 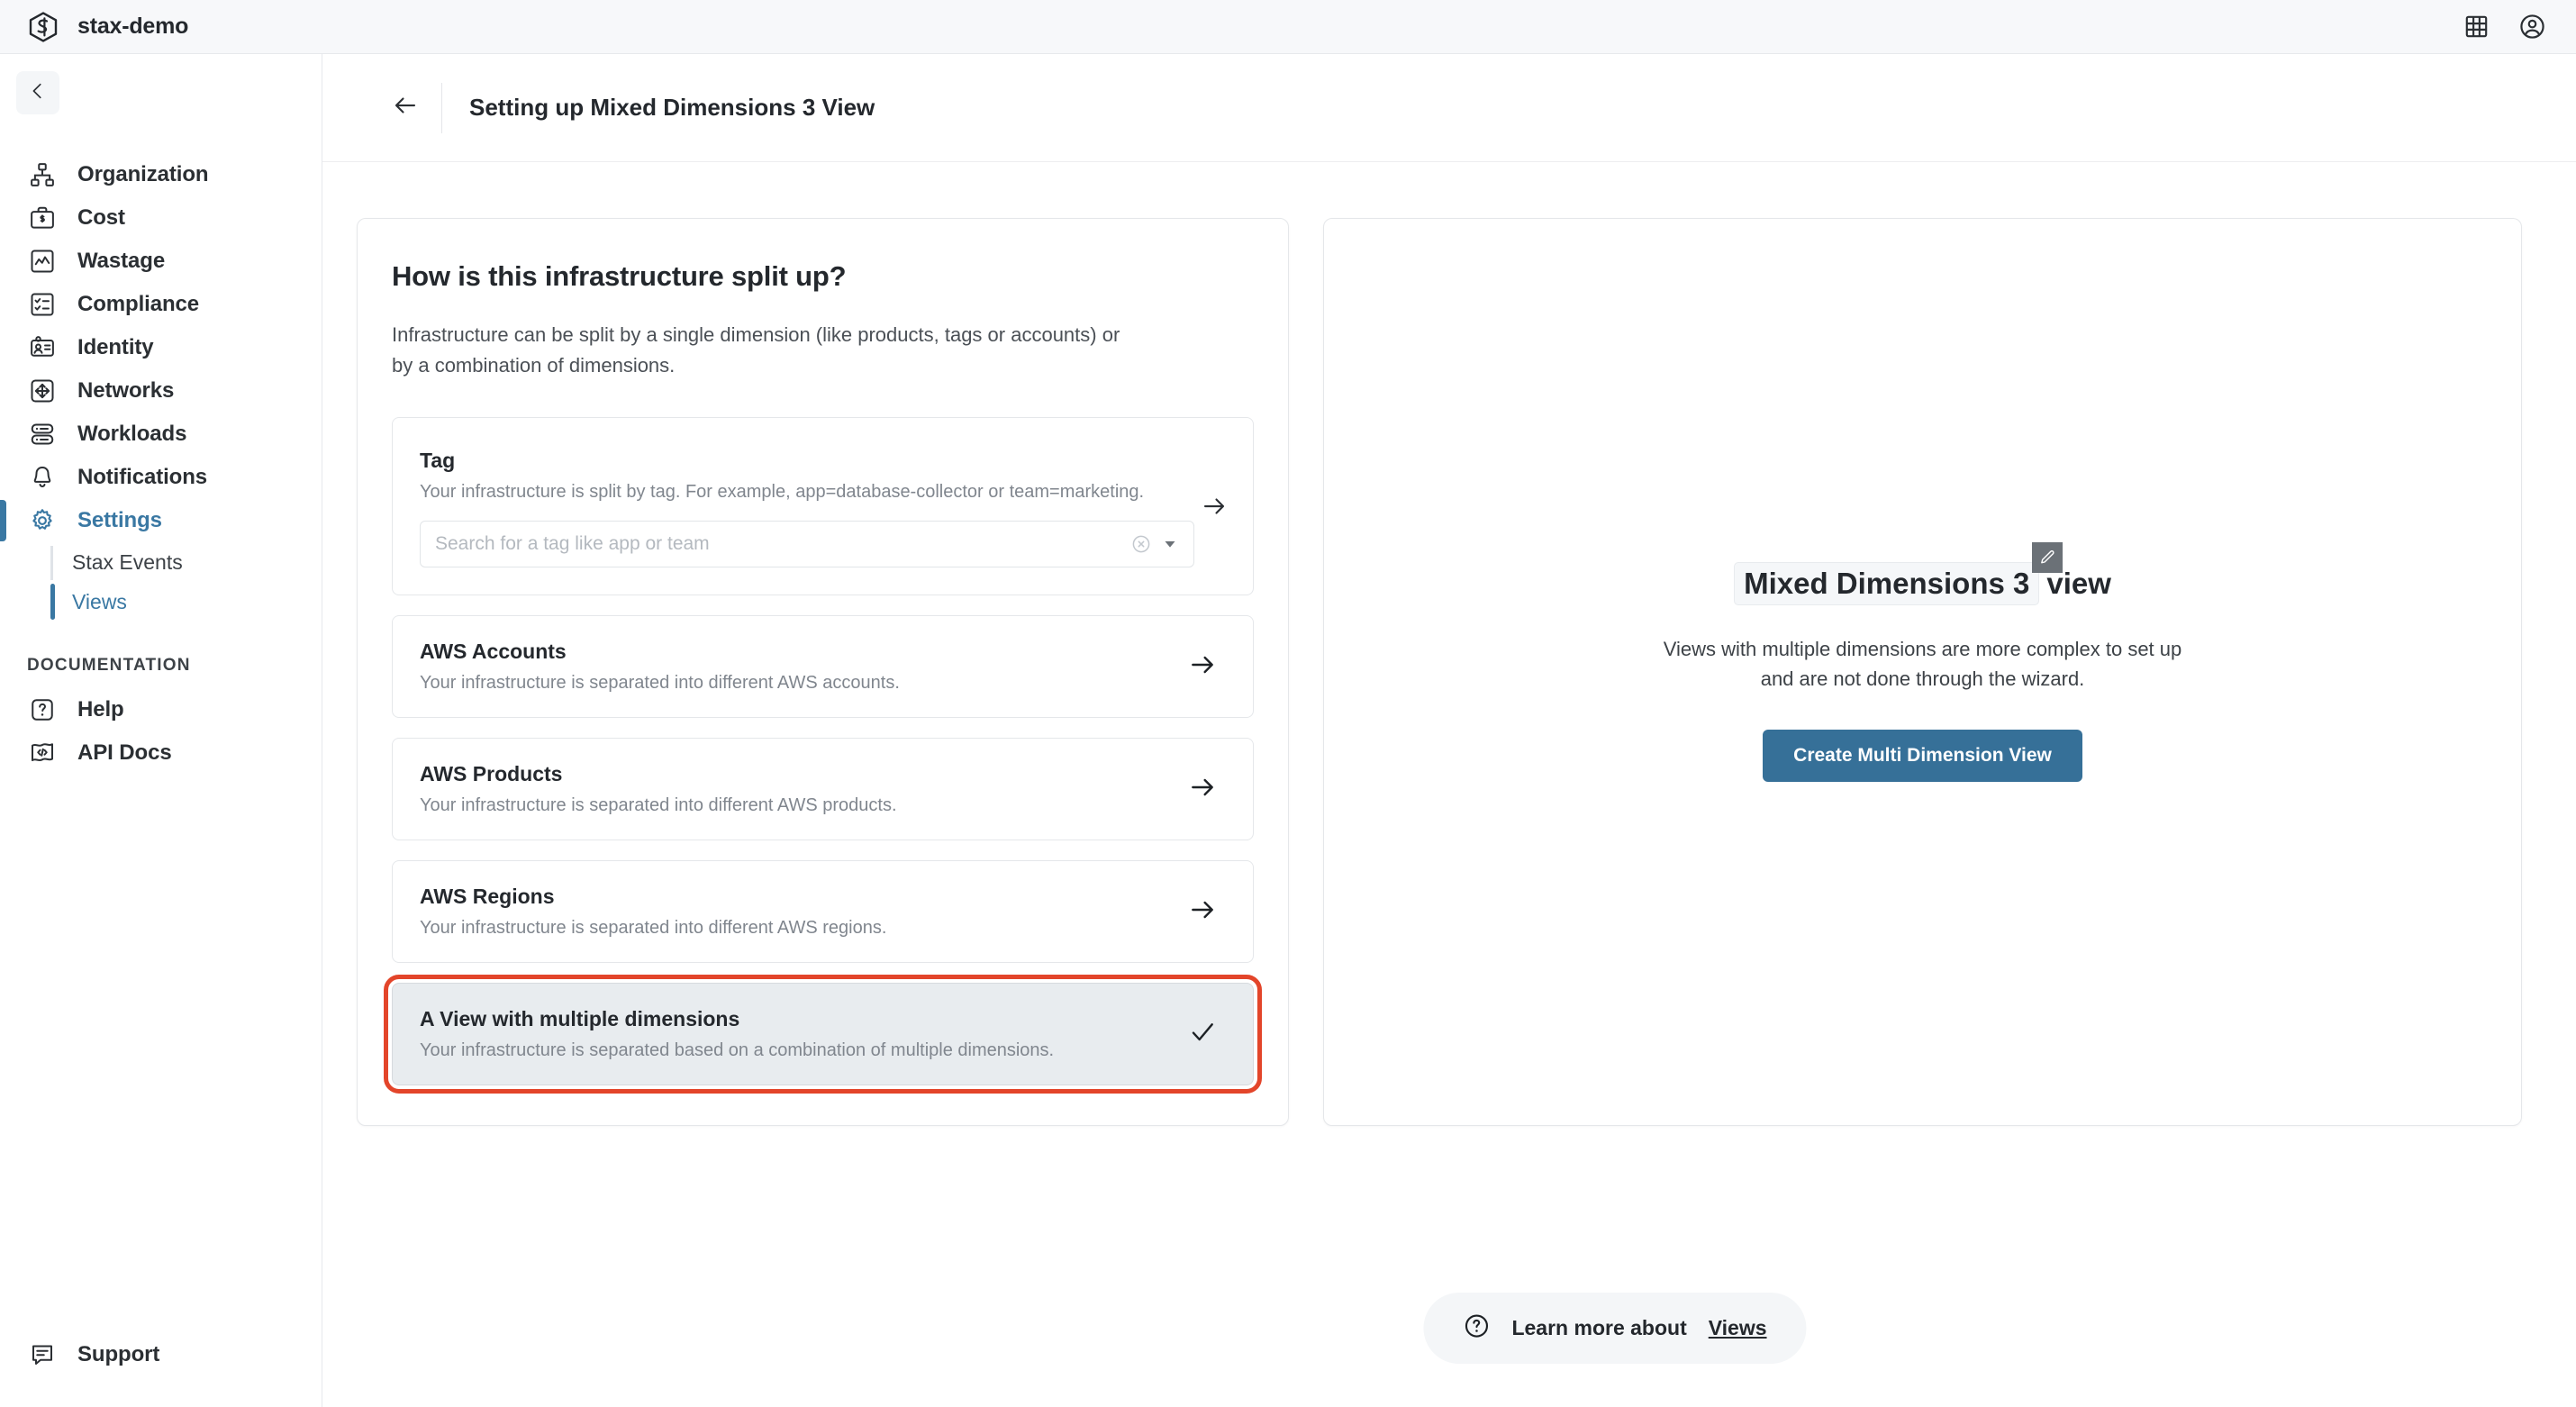 What do you see at coordinates (441, 107) in the screenshot?
I see `header-divider` at bounding box center [441, 107].